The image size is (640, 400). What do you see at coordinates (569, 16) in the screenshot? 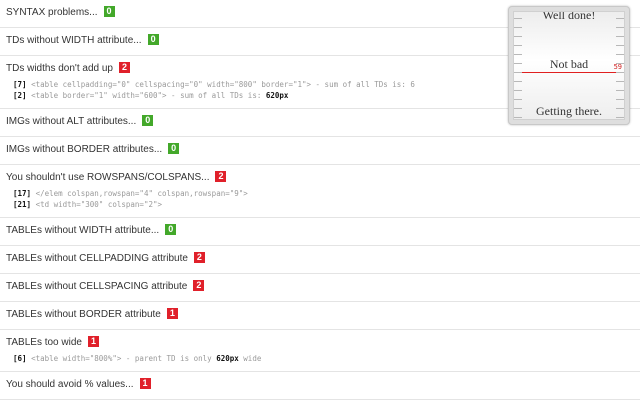
I see `gauge-top-label: Well done!` at bounding box center [569, 16].